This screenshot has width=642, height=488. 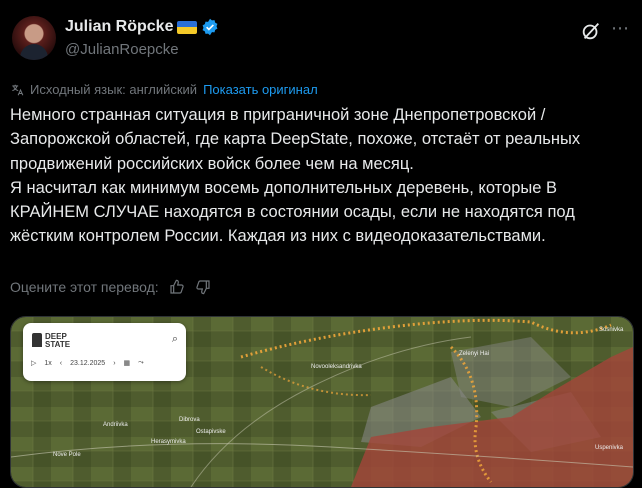 What do you see at coordinates (591, 31) in the screenshot?
I see `grok-icon` at bounding box center [591, 31].